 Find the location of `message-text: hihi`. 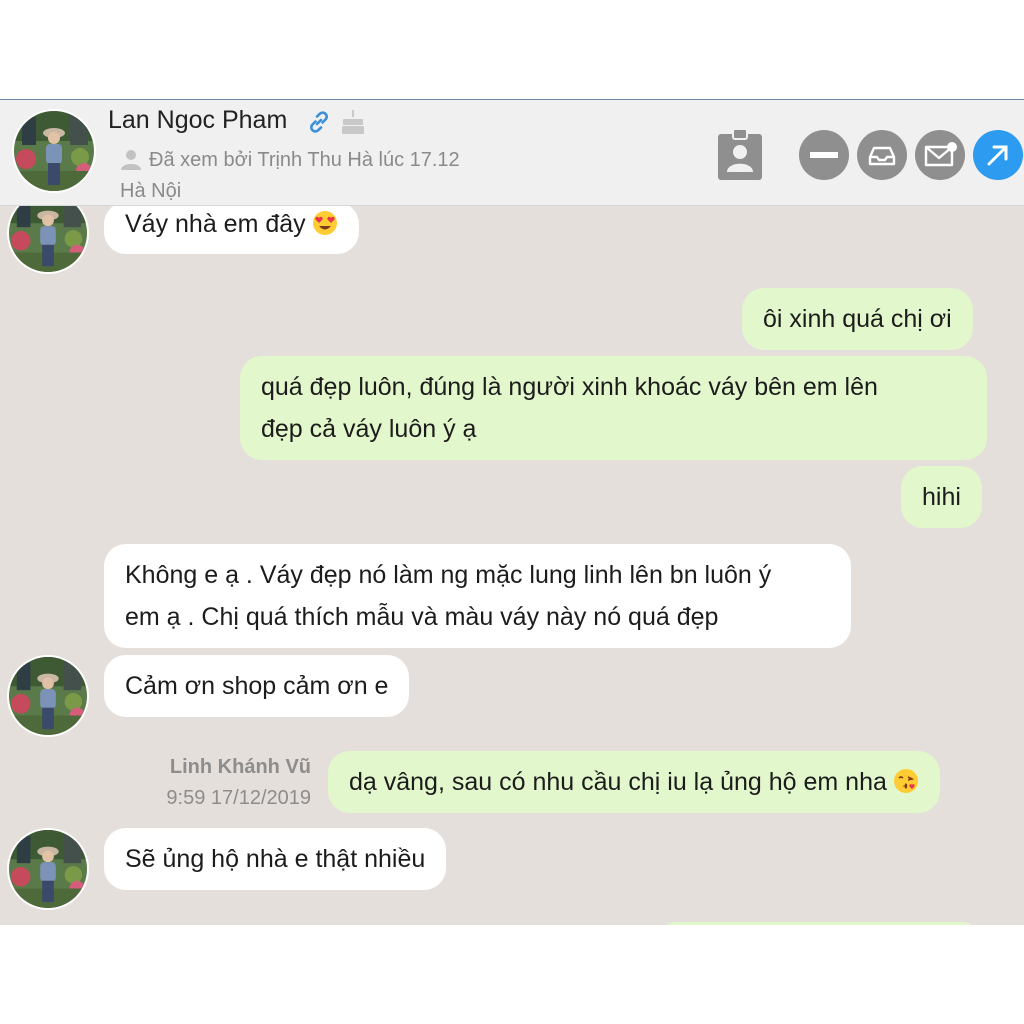

message-text: hihi is located at coordinates (941, 497).